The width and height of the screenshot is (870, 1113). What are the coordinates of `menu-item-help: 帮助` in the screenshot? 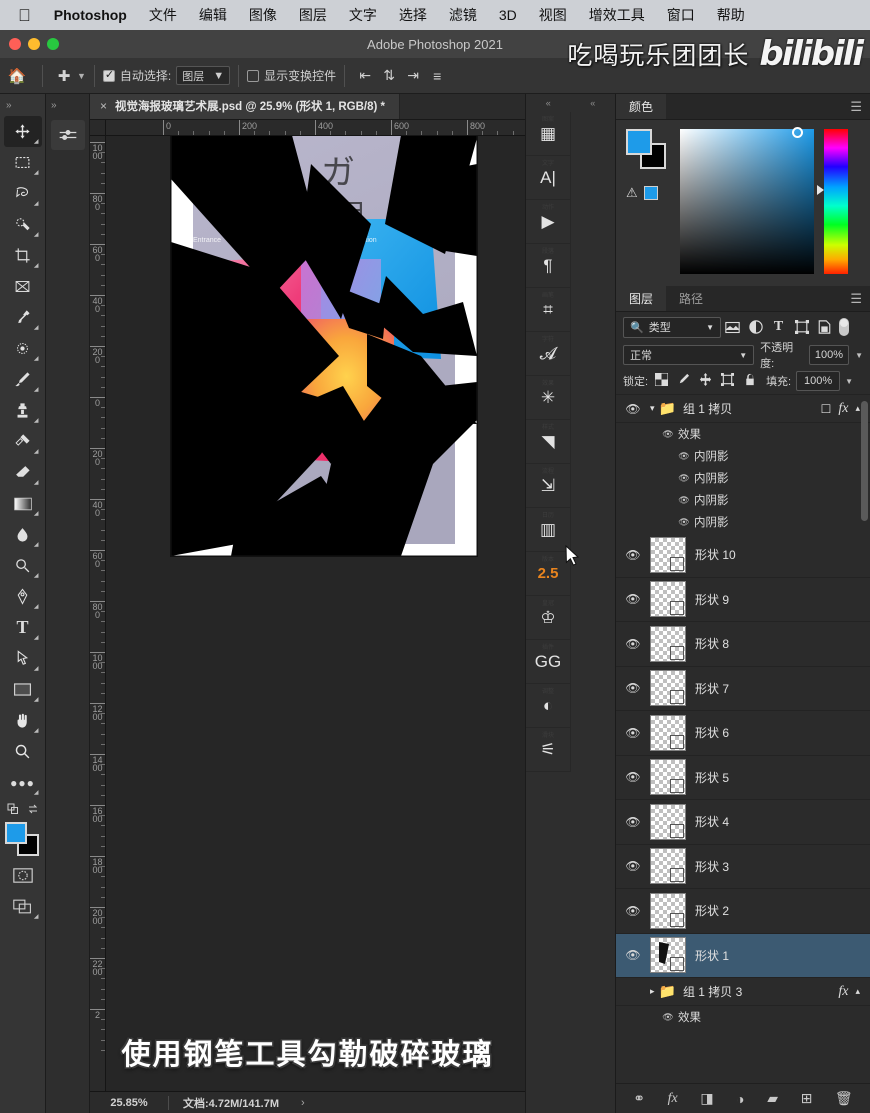 It's located at (731, 15).